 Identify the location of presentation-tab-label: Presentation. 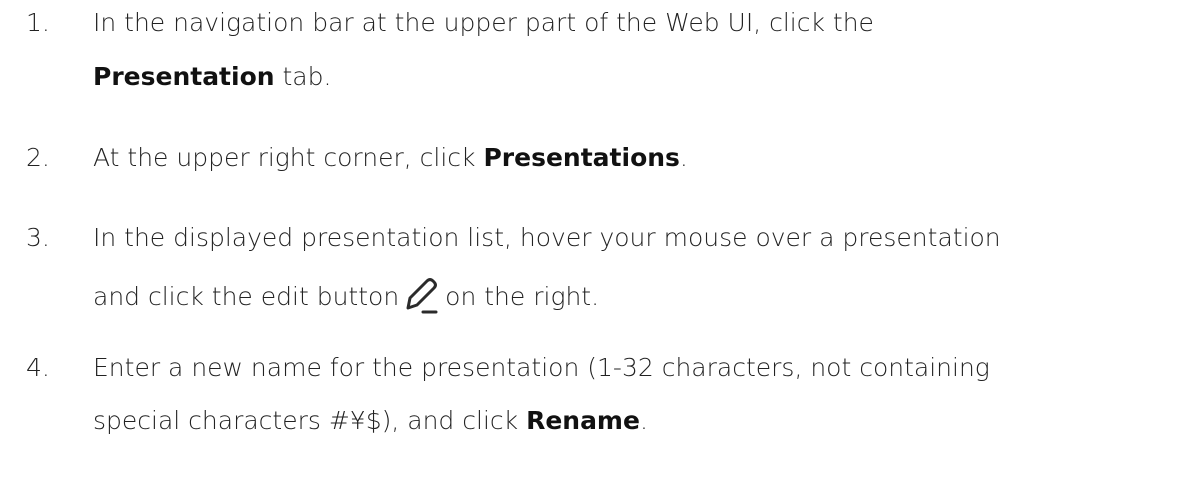
(184, 76).